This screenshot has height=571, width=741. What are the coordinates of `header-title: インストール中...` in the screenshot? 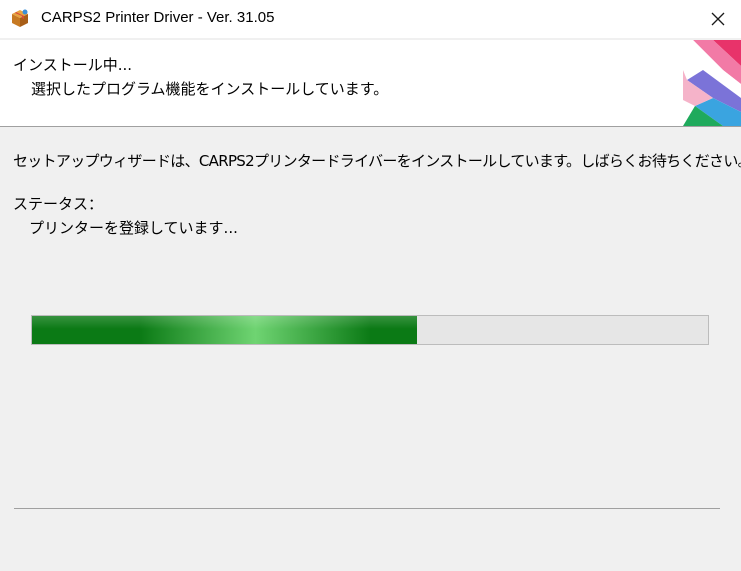 It's located at (73, 65).